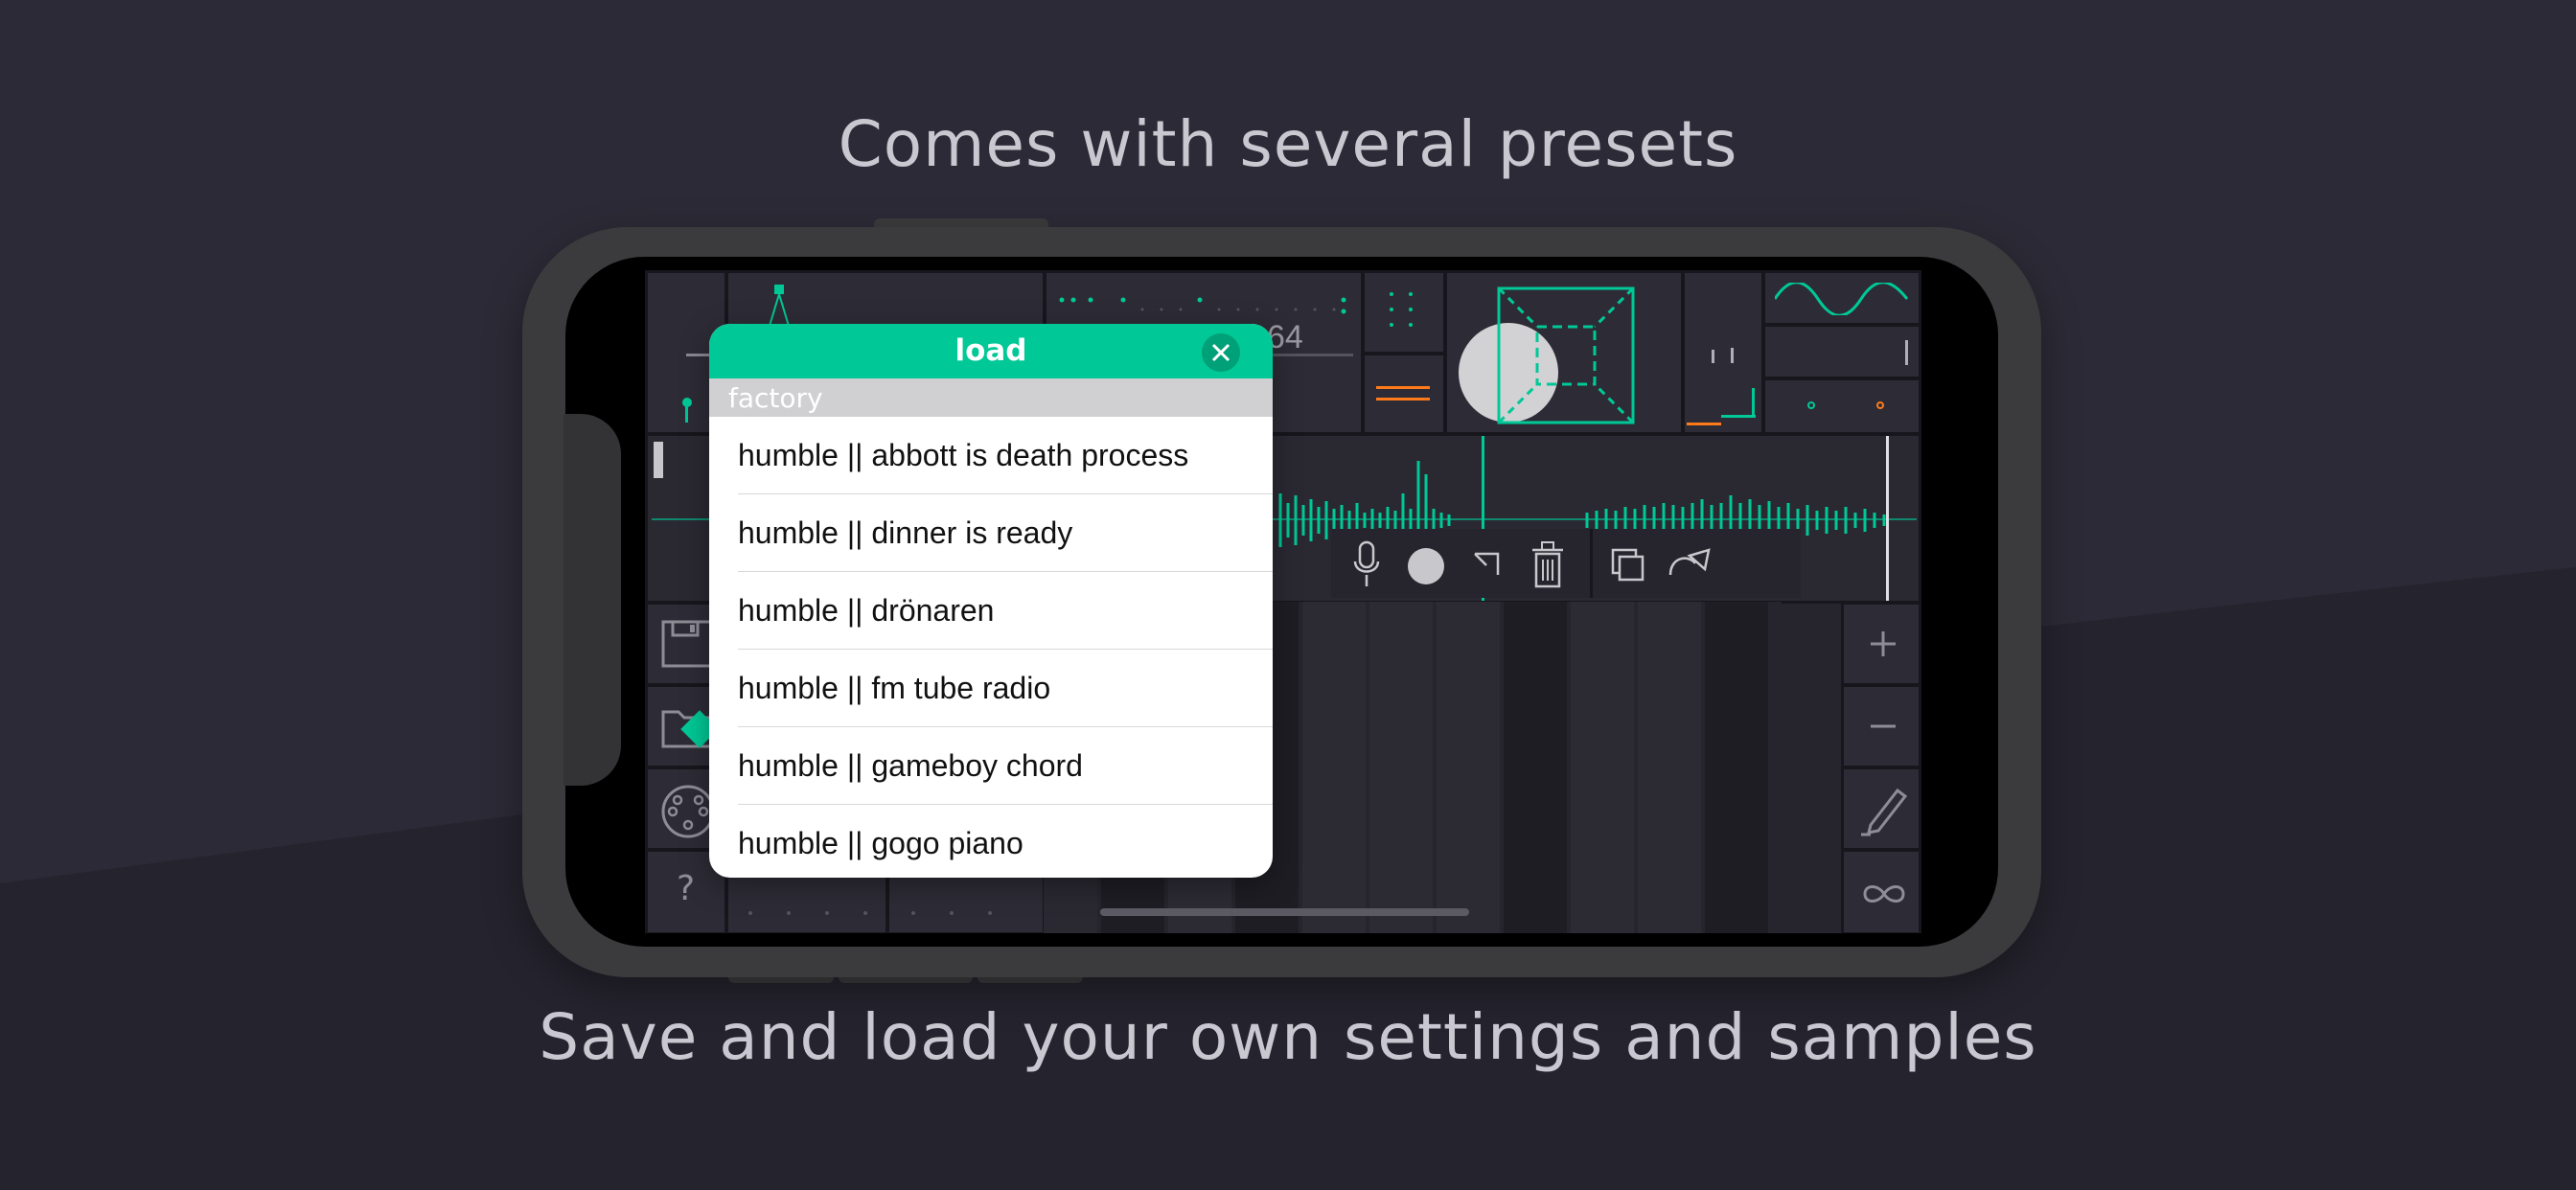 The image size is (2576, 1190). Describe the element at coordinates (991, 533) in the screenshot. I see `preset-item: humble || dinner is ready` at that location.